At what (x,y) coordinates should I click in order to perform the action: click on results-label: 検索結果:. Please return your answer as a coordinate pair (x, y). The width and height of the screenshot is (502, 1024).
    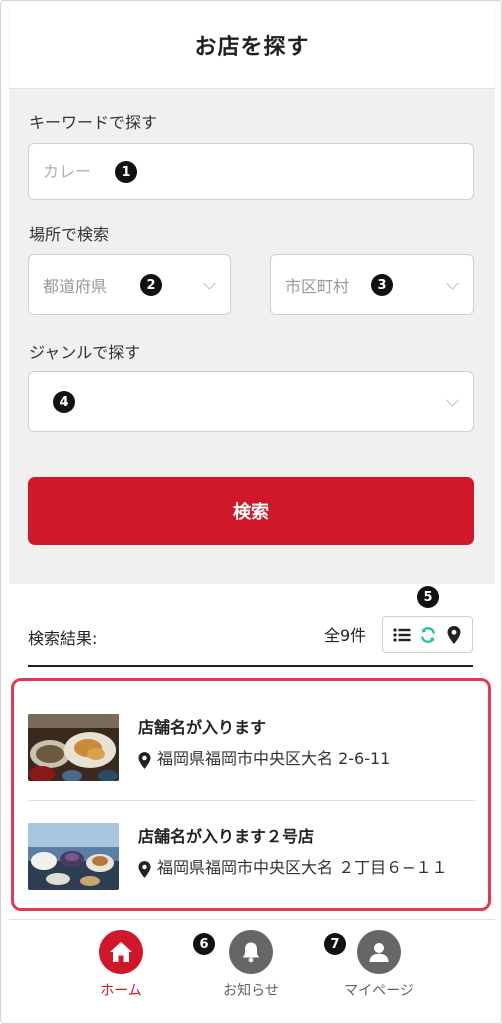
    Looking at the image, I should click on (63, 638).